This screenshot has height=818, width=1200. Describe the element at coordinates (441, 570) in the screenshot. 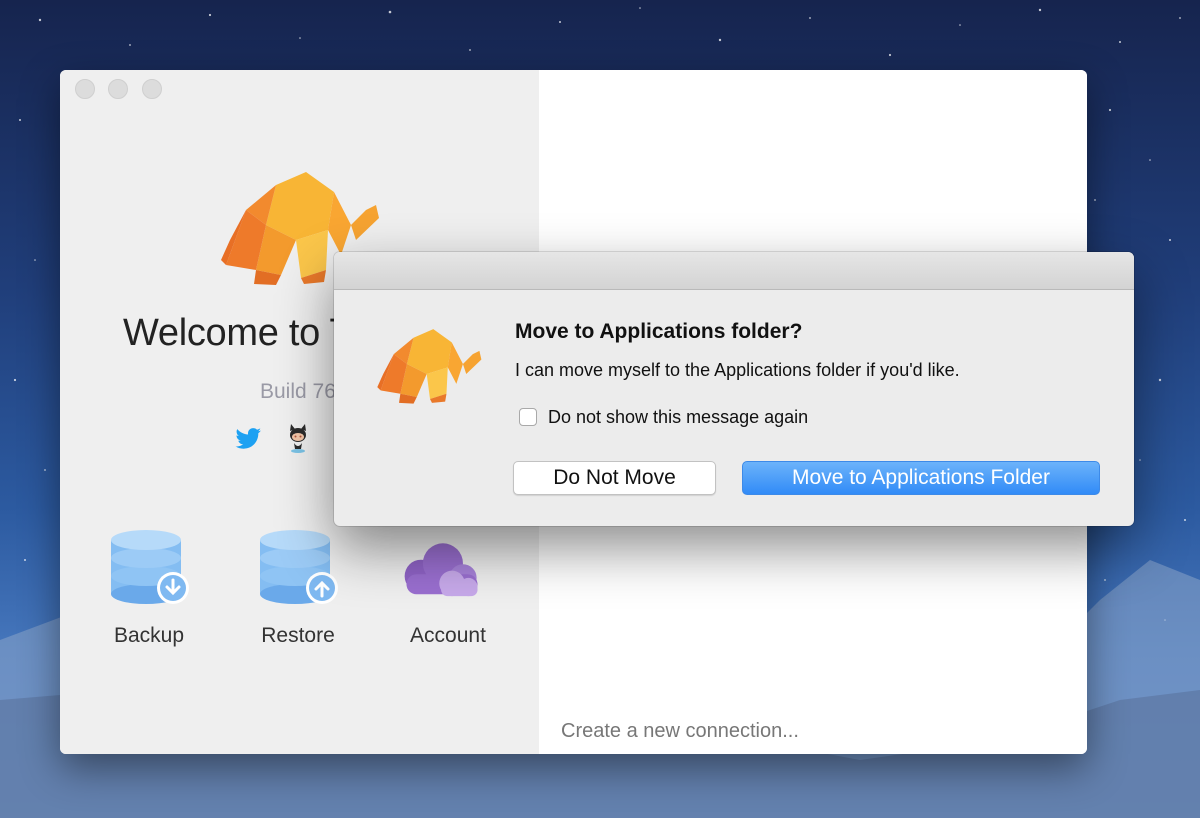

I see `cloud-icon` at that location.